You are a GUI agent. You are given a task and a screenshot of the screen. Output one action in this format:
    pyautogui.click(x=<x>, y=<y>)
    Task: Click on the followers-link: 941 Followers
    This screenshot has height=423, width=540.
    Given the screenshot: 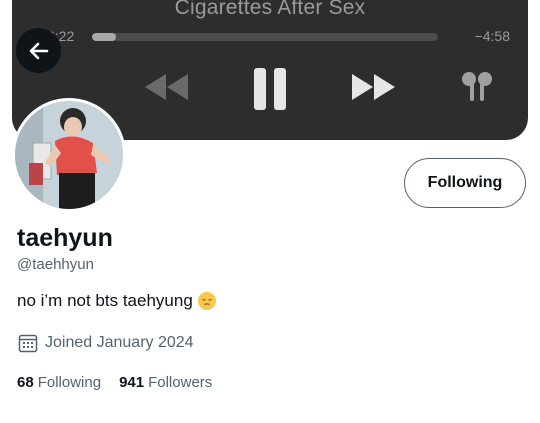 What is the action you would take?
    pyautogui.click(x=165, y=382)
    